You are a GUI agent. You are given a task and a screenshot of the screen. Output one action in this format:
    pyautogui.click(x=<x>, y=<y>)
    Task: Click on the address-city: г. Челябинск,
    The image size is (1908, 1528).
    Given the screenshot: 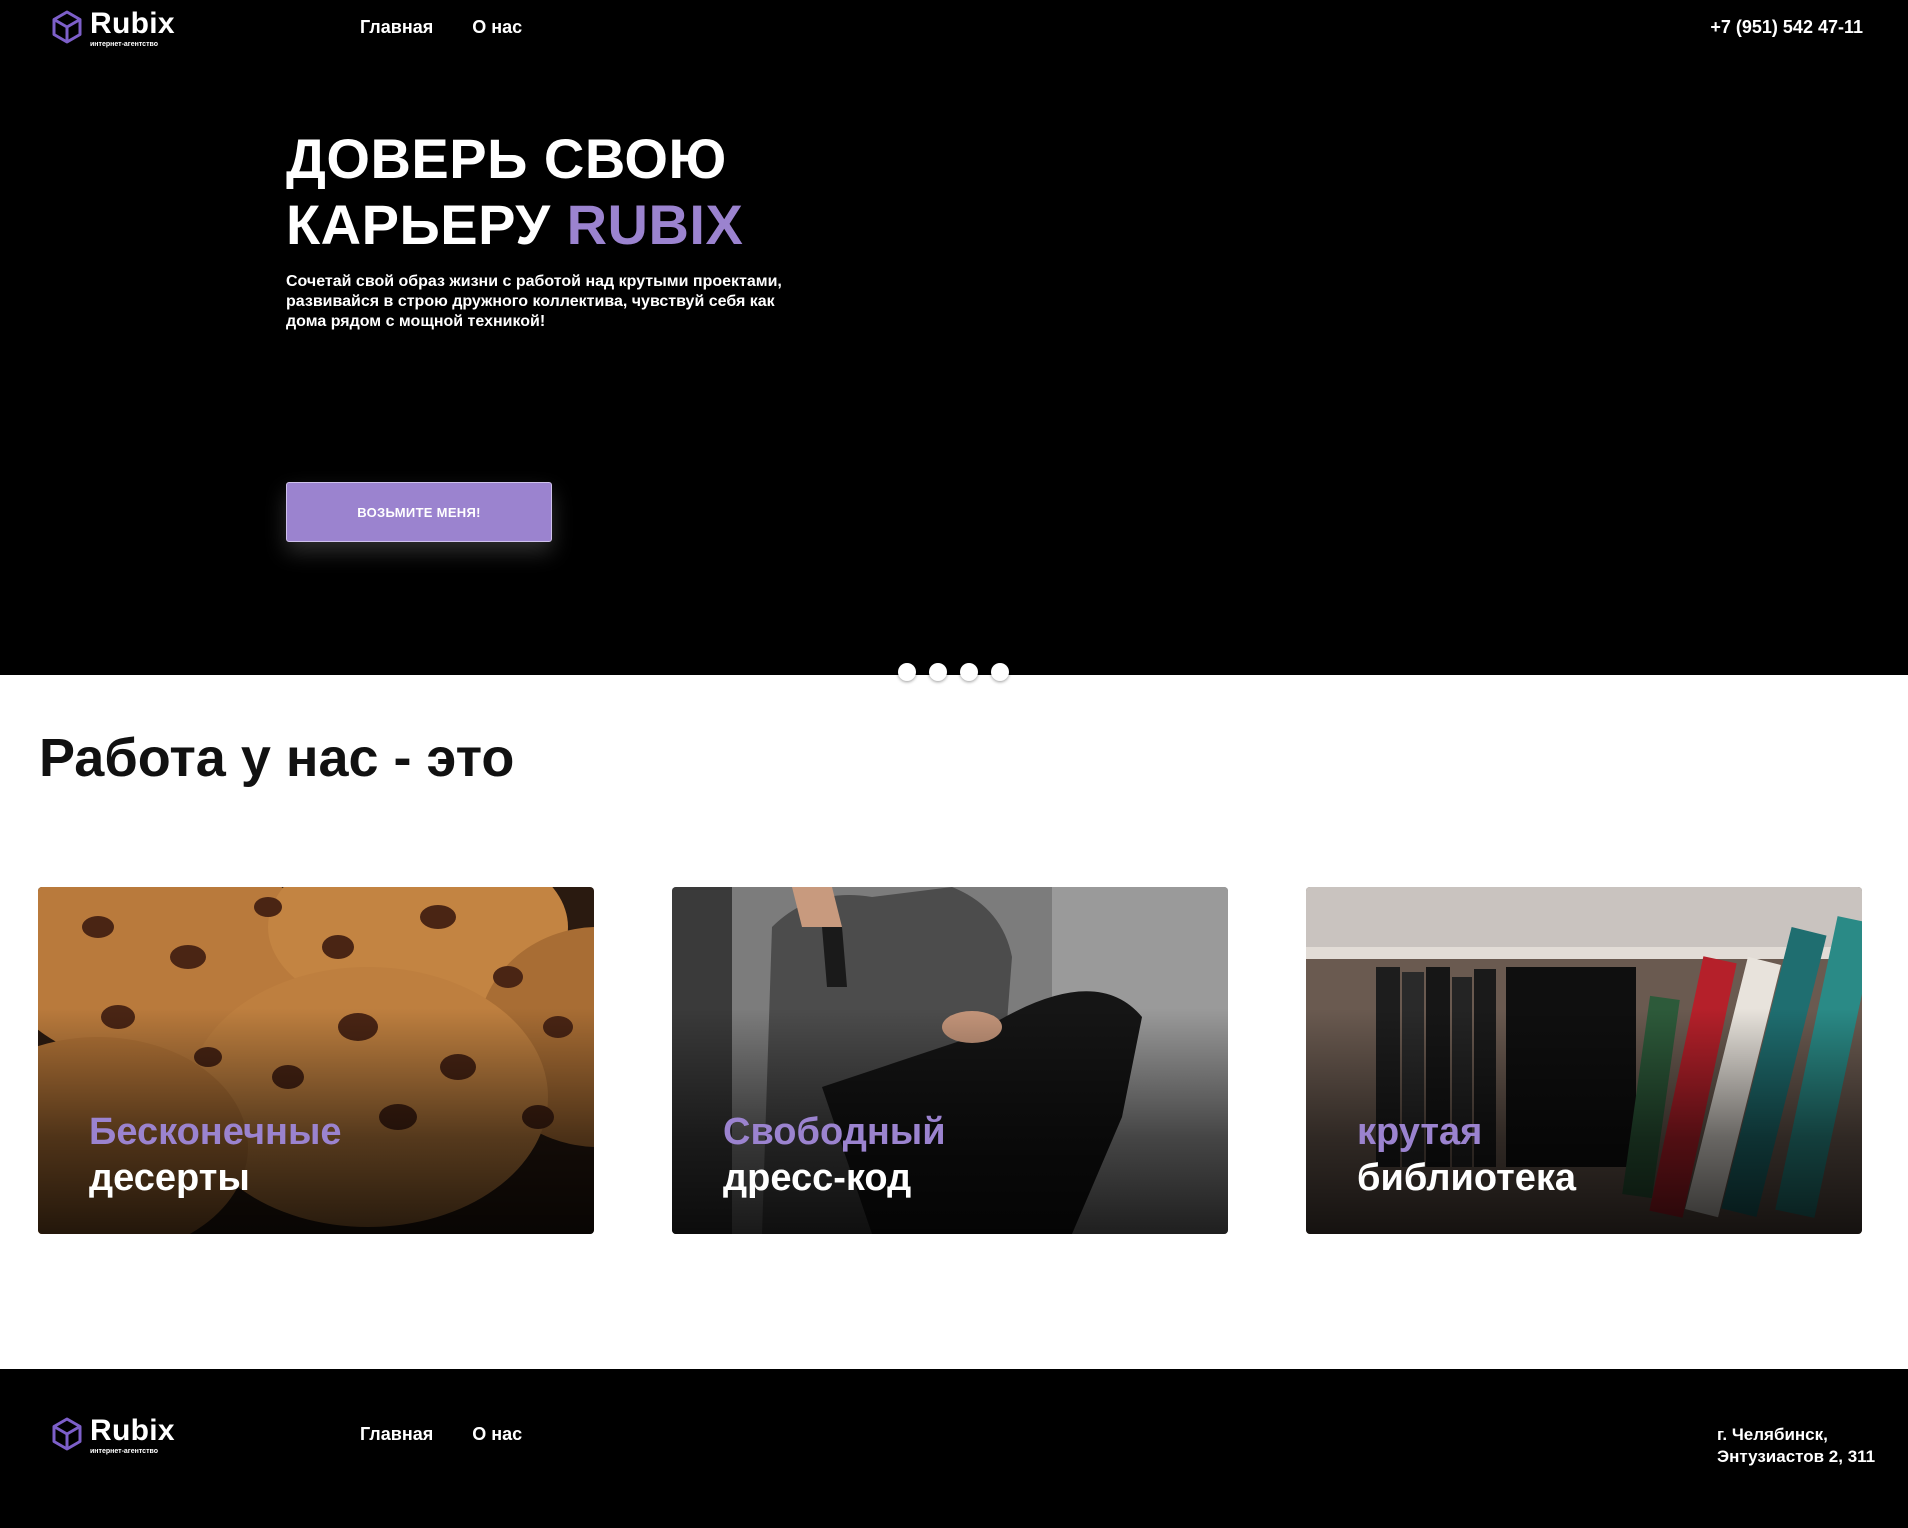 What is the action you would take?
    pyautogui.click(x=1772, y=1434)
    